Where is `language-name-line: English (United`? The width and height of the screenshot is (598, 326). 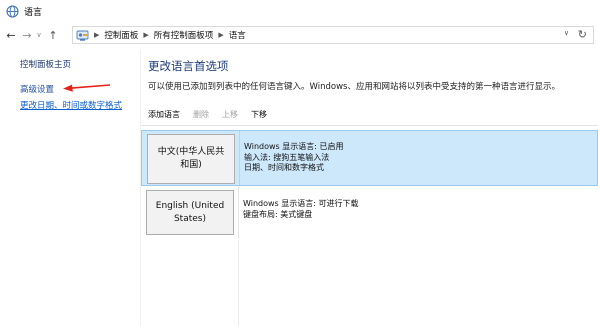
language-name-line: English (United is located at coordinates (190, 205).